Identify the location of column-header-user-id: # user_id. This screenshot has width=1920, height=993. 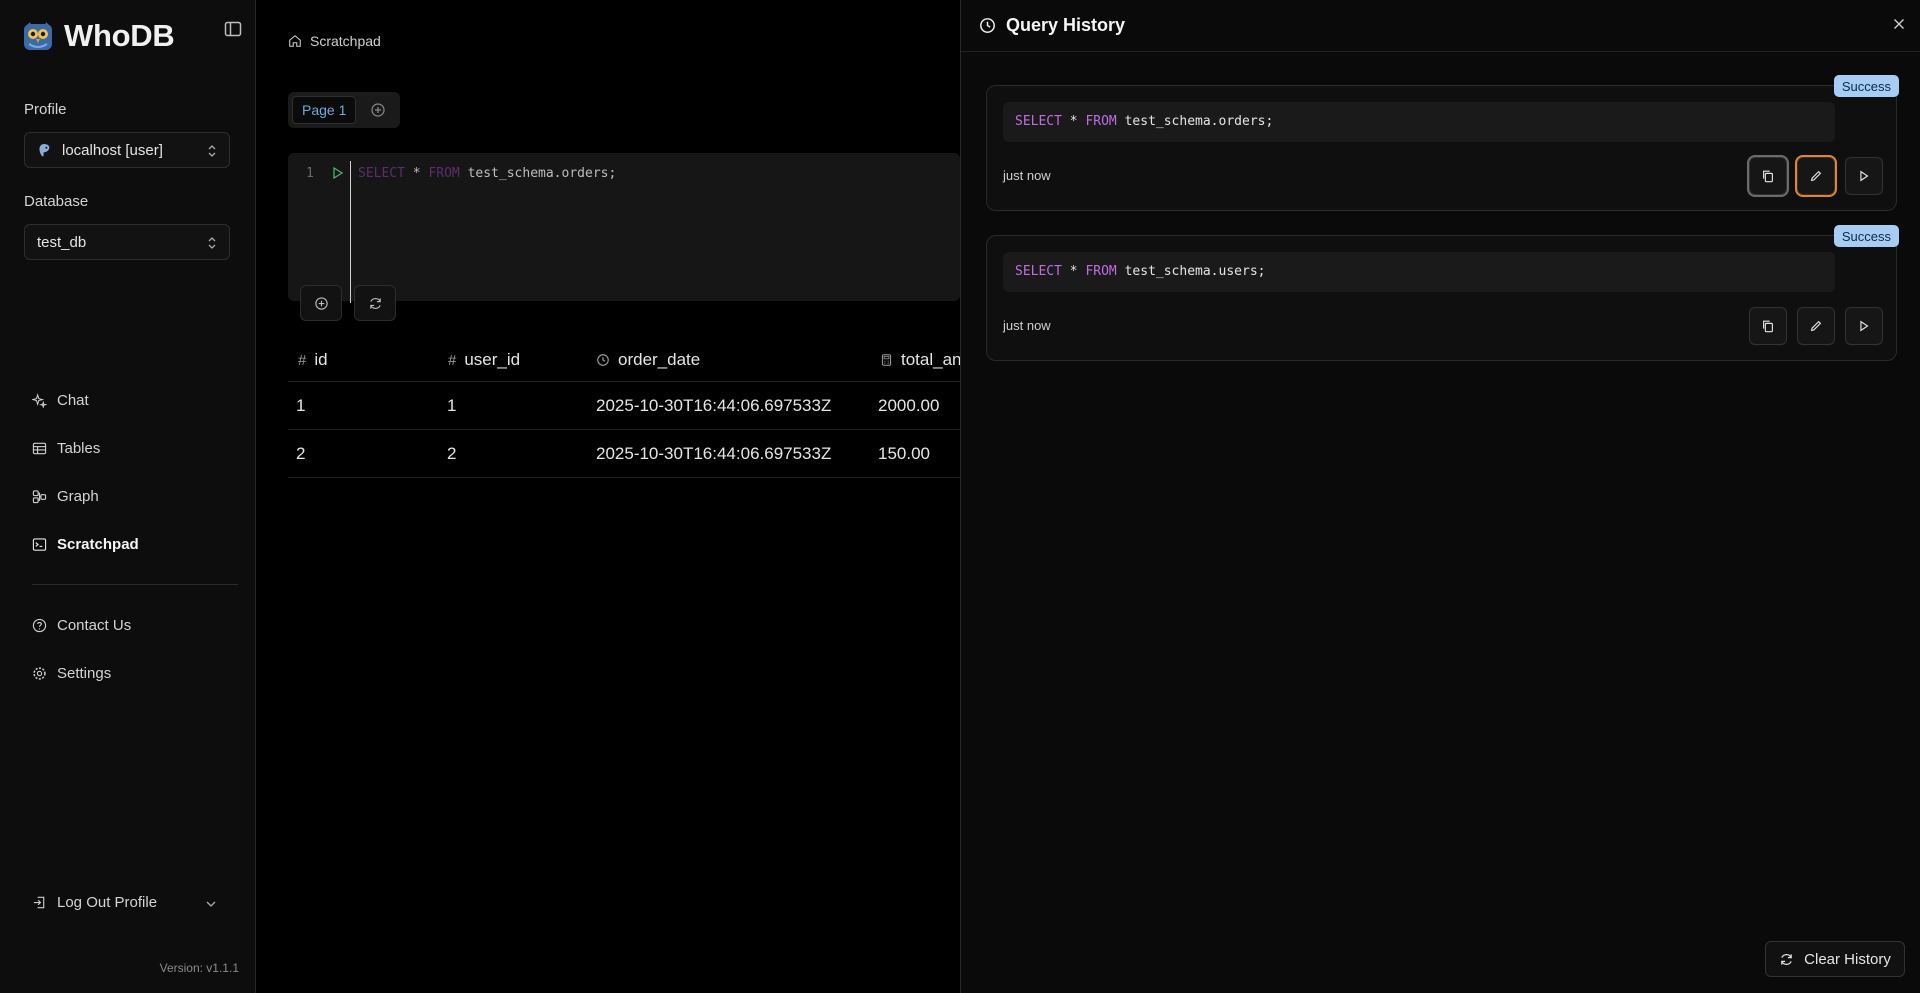
(484, 360).